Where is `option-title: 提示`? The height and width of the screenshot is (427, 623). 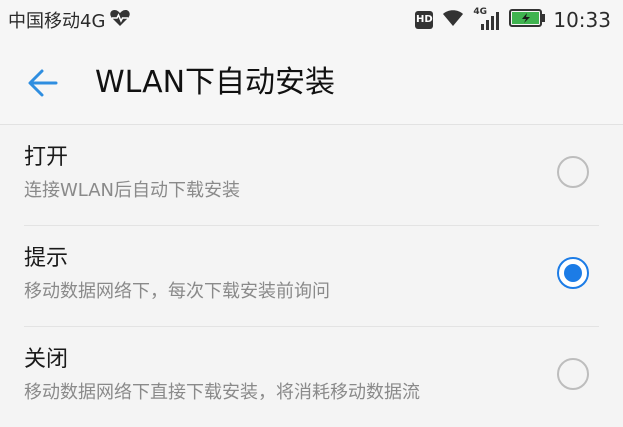
option-title: 提示 is located at coordinates (46, 258).